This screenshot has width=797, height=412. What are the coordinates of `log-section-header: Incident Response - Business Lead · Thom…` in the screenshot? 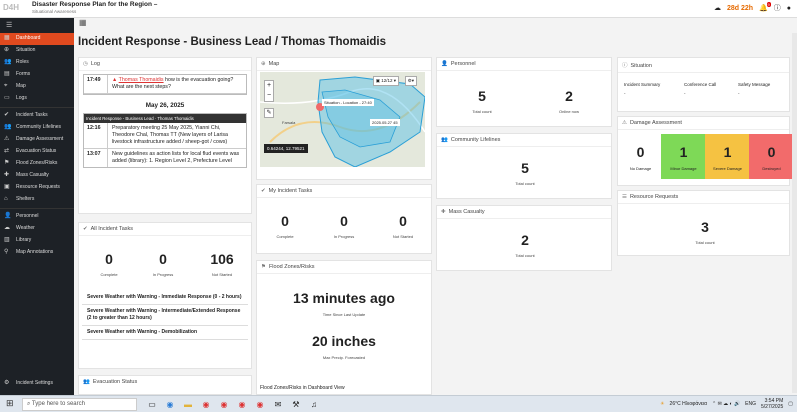 It's located at (165, 118).